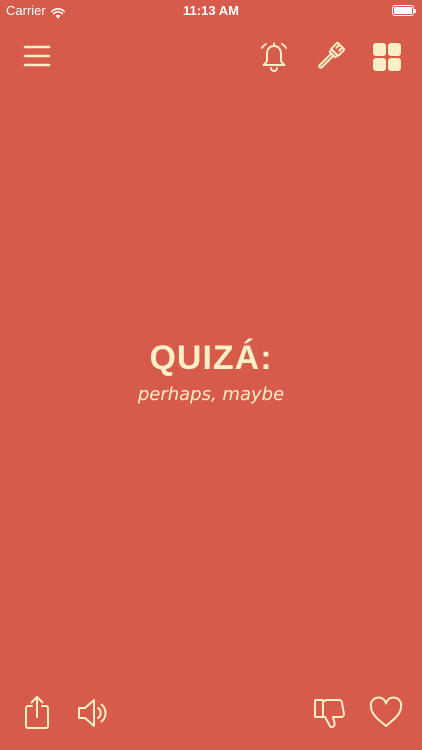  I want to click on categories-button, so click(387, 57).